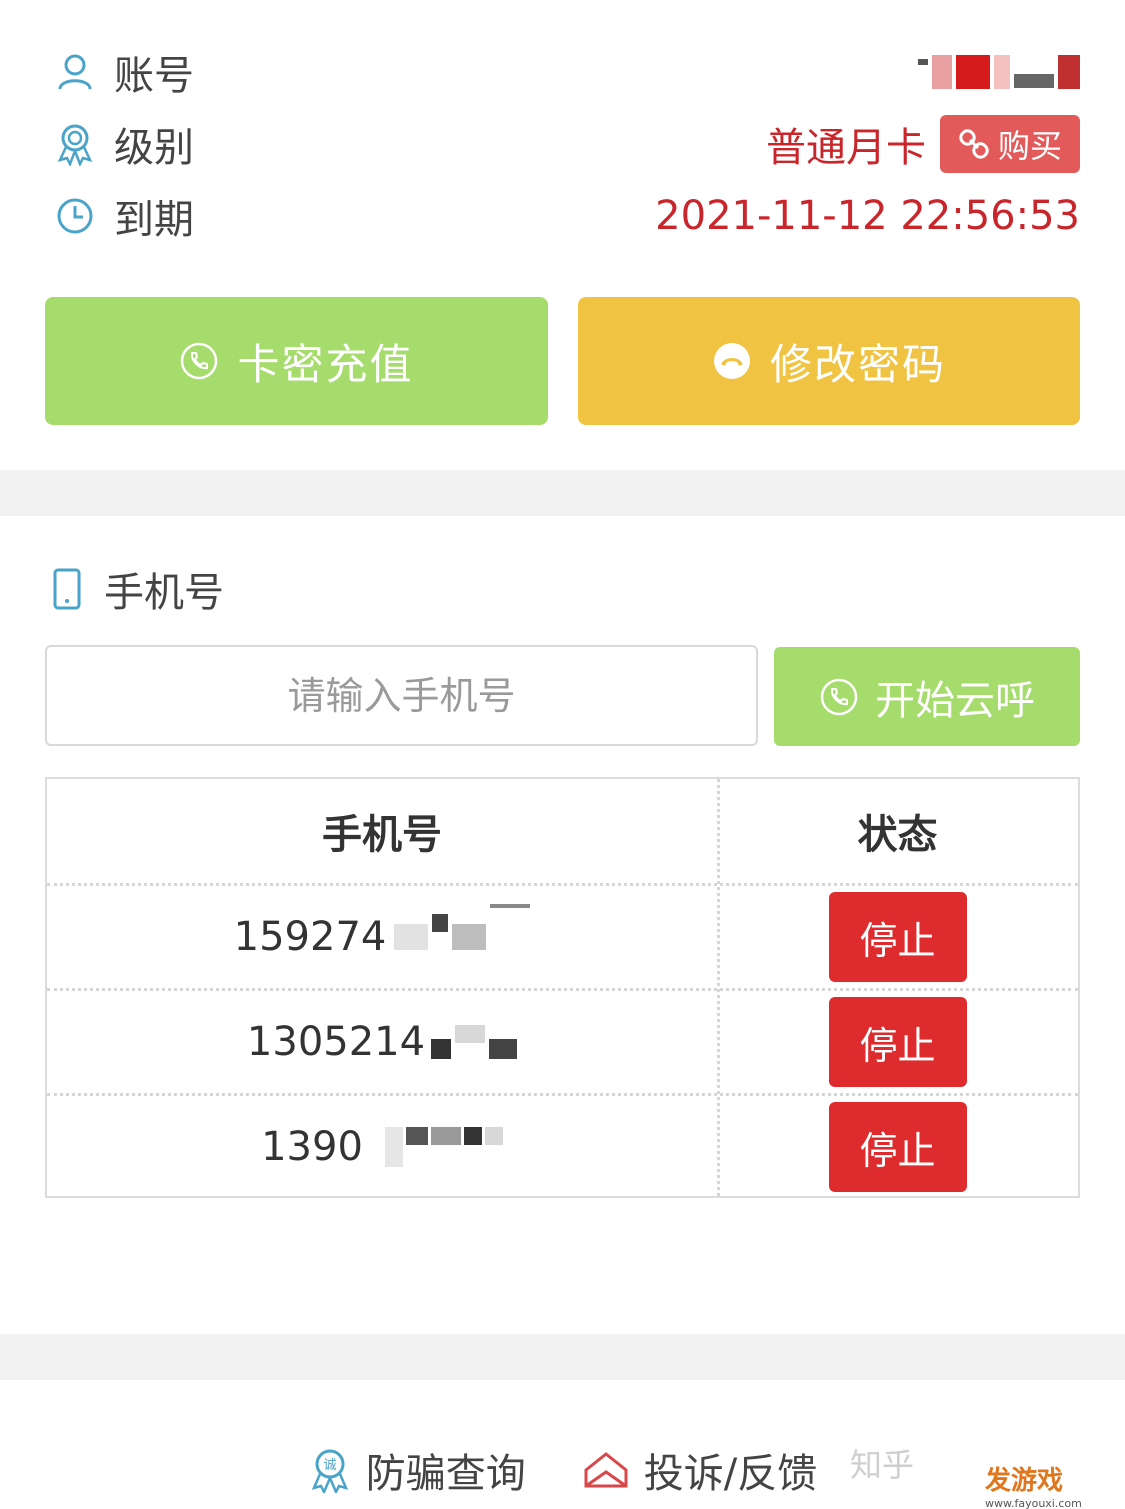  Describe the element at coordinates (67, 589) in the screenshot. I see `mobile-icon` at that location.